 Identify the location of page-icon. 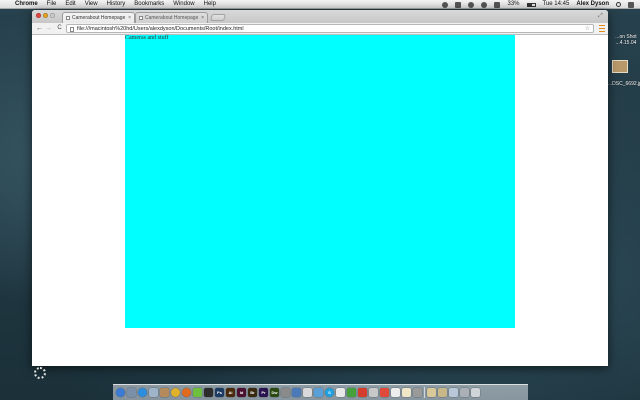
(72, 29).